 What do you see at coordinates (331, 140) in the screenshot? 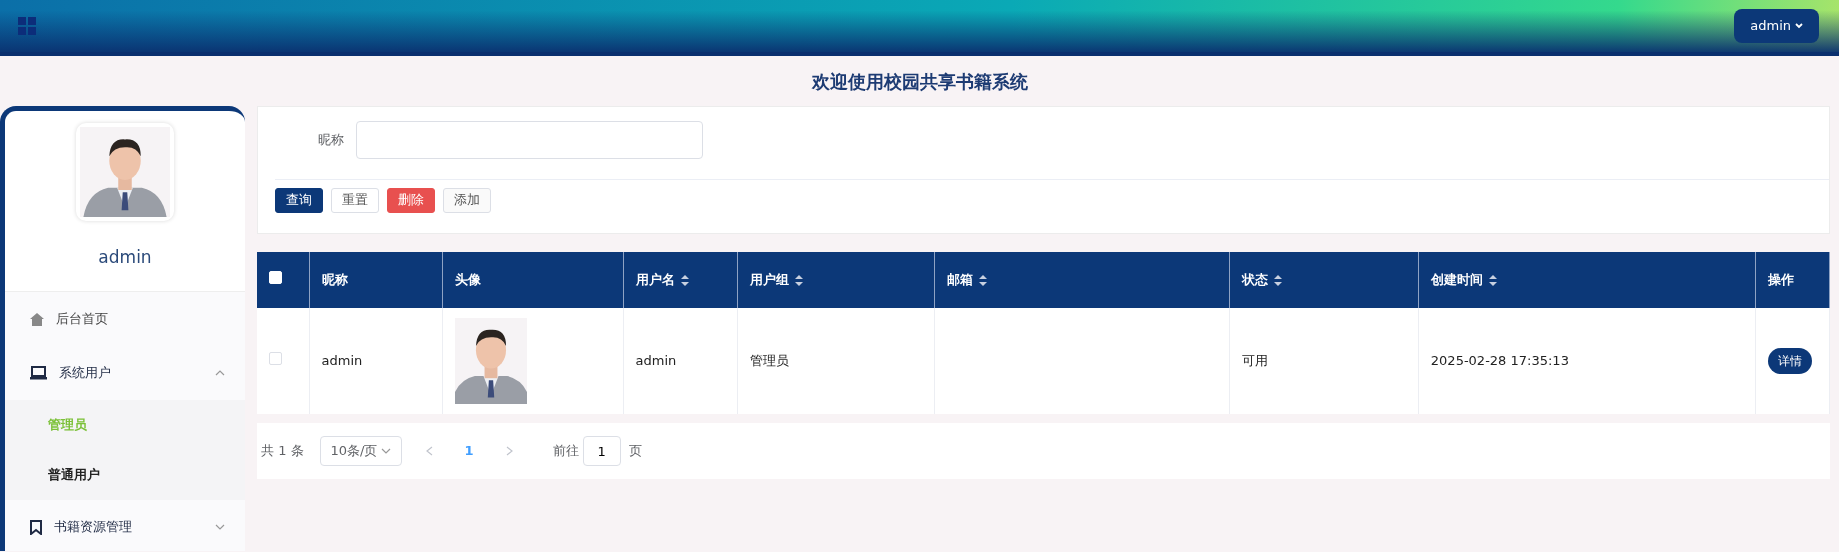
I see `field-label: 昵称` at bounding box center [331, 140].